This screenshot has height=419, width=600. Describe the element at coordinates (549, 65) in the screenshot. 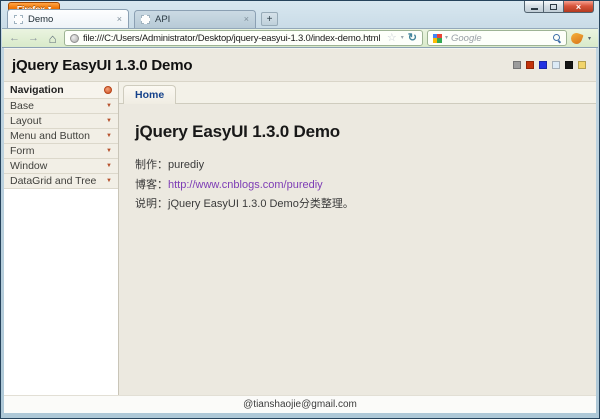

I see `theme-switcher` at that location.